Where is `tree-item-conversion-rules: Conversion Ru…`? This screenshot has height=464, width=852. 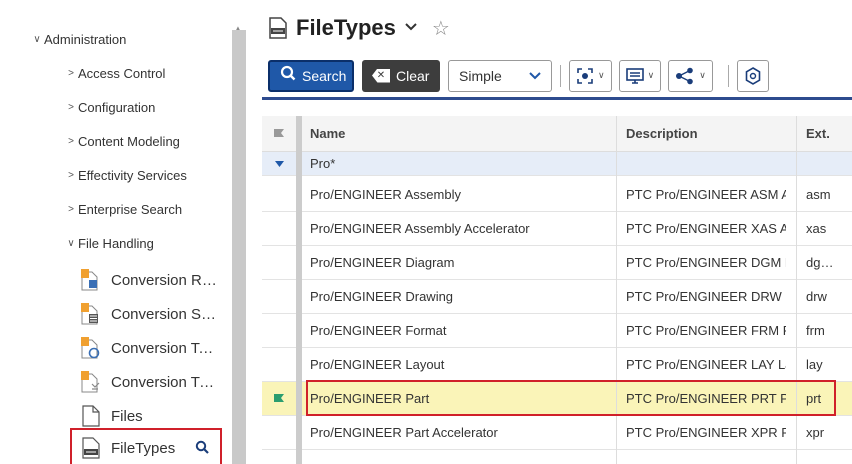 tree-item-conversion-rules: Conversion Ru… is located at coordinates (150, 280).